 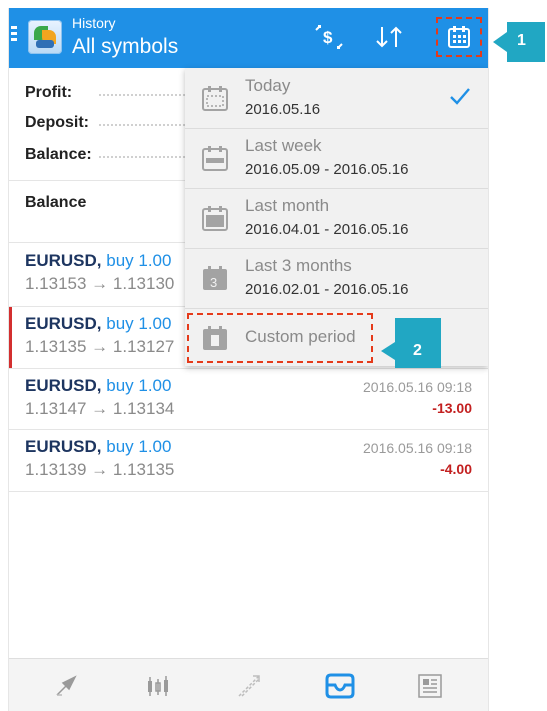 I want to click on period-label: Today, so click(x=268, y=85).